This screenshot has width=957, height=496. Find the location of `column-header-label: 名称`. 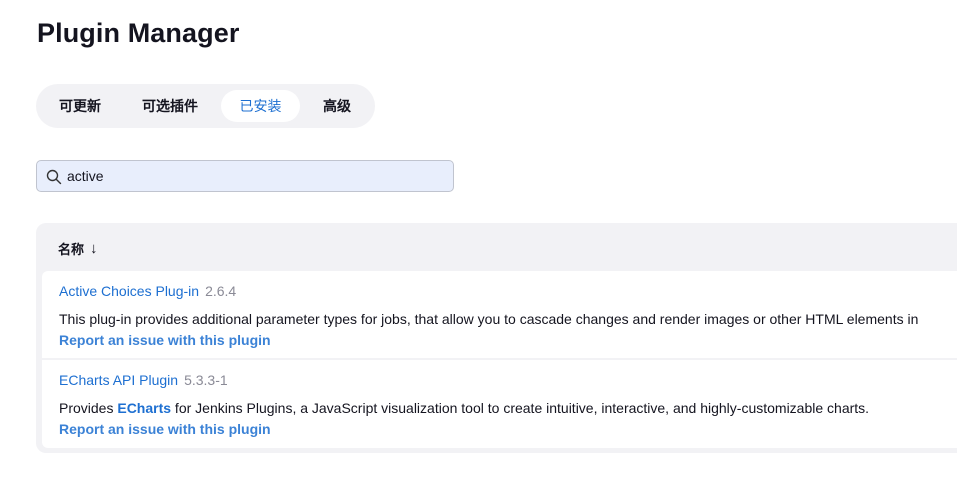

column-header-label: 名称 is located at coordinates (71, 249).